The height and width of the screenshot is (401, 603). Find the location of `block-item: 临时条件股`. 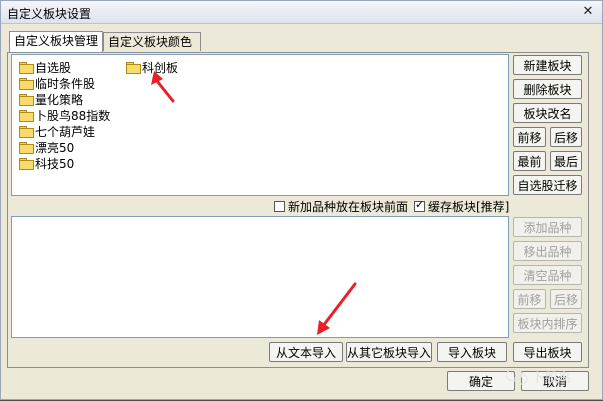

block-item: 临时条件股 is located at coordinates (57, 83).